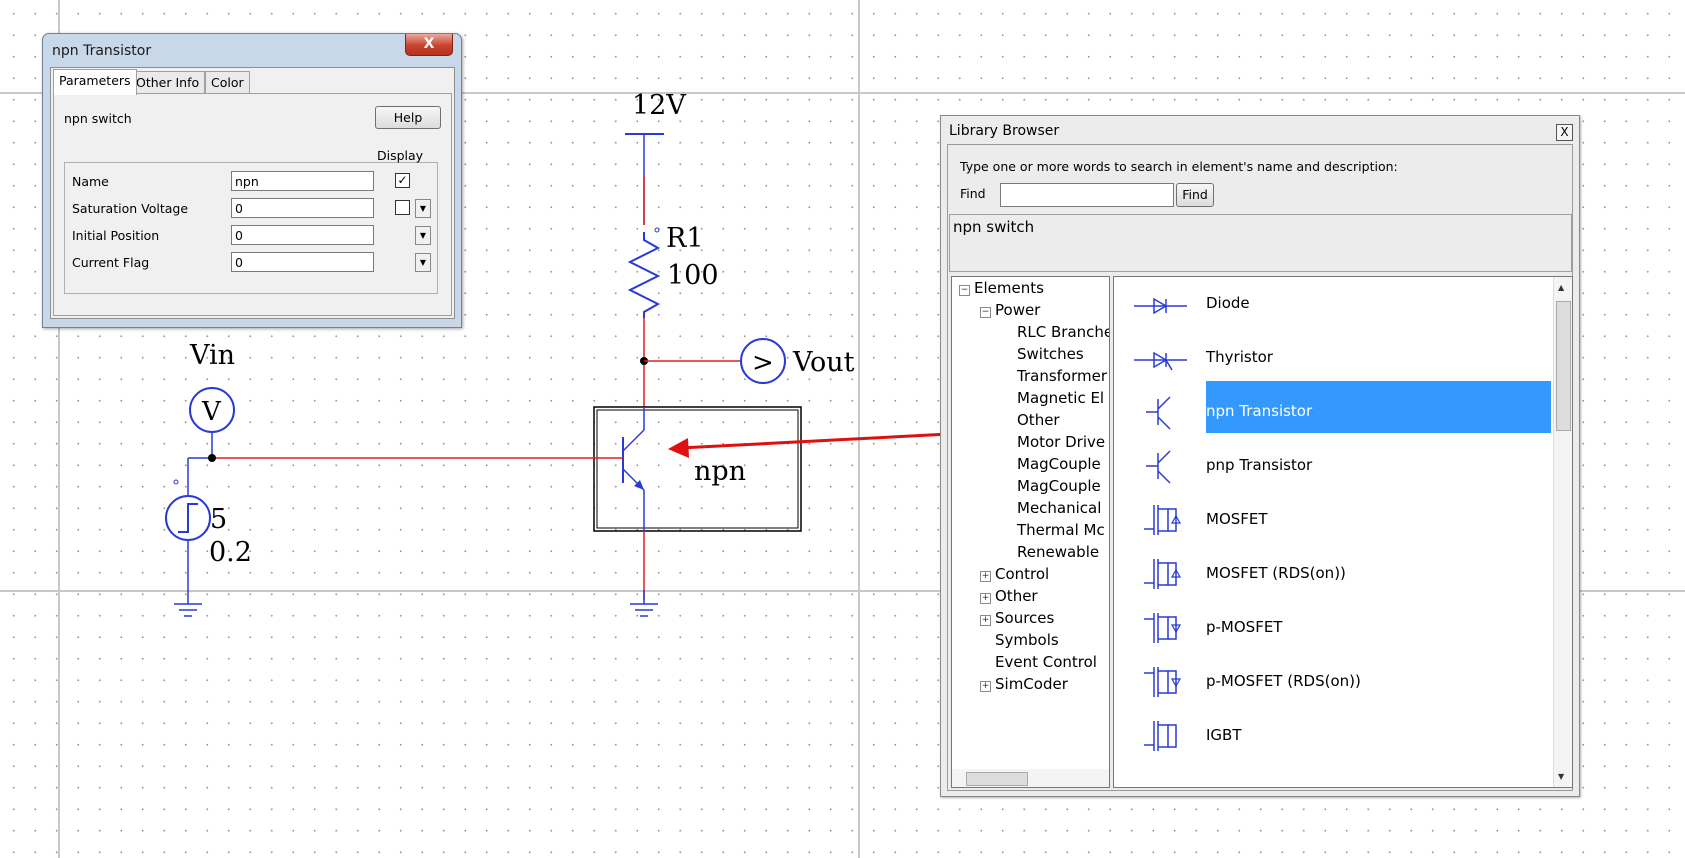 This screenshot has height=858, width=1685. What do you see at coordinates (90, 181) in the screenshot?
I see `param-name-label: Name` at bounding box center [90, 181].